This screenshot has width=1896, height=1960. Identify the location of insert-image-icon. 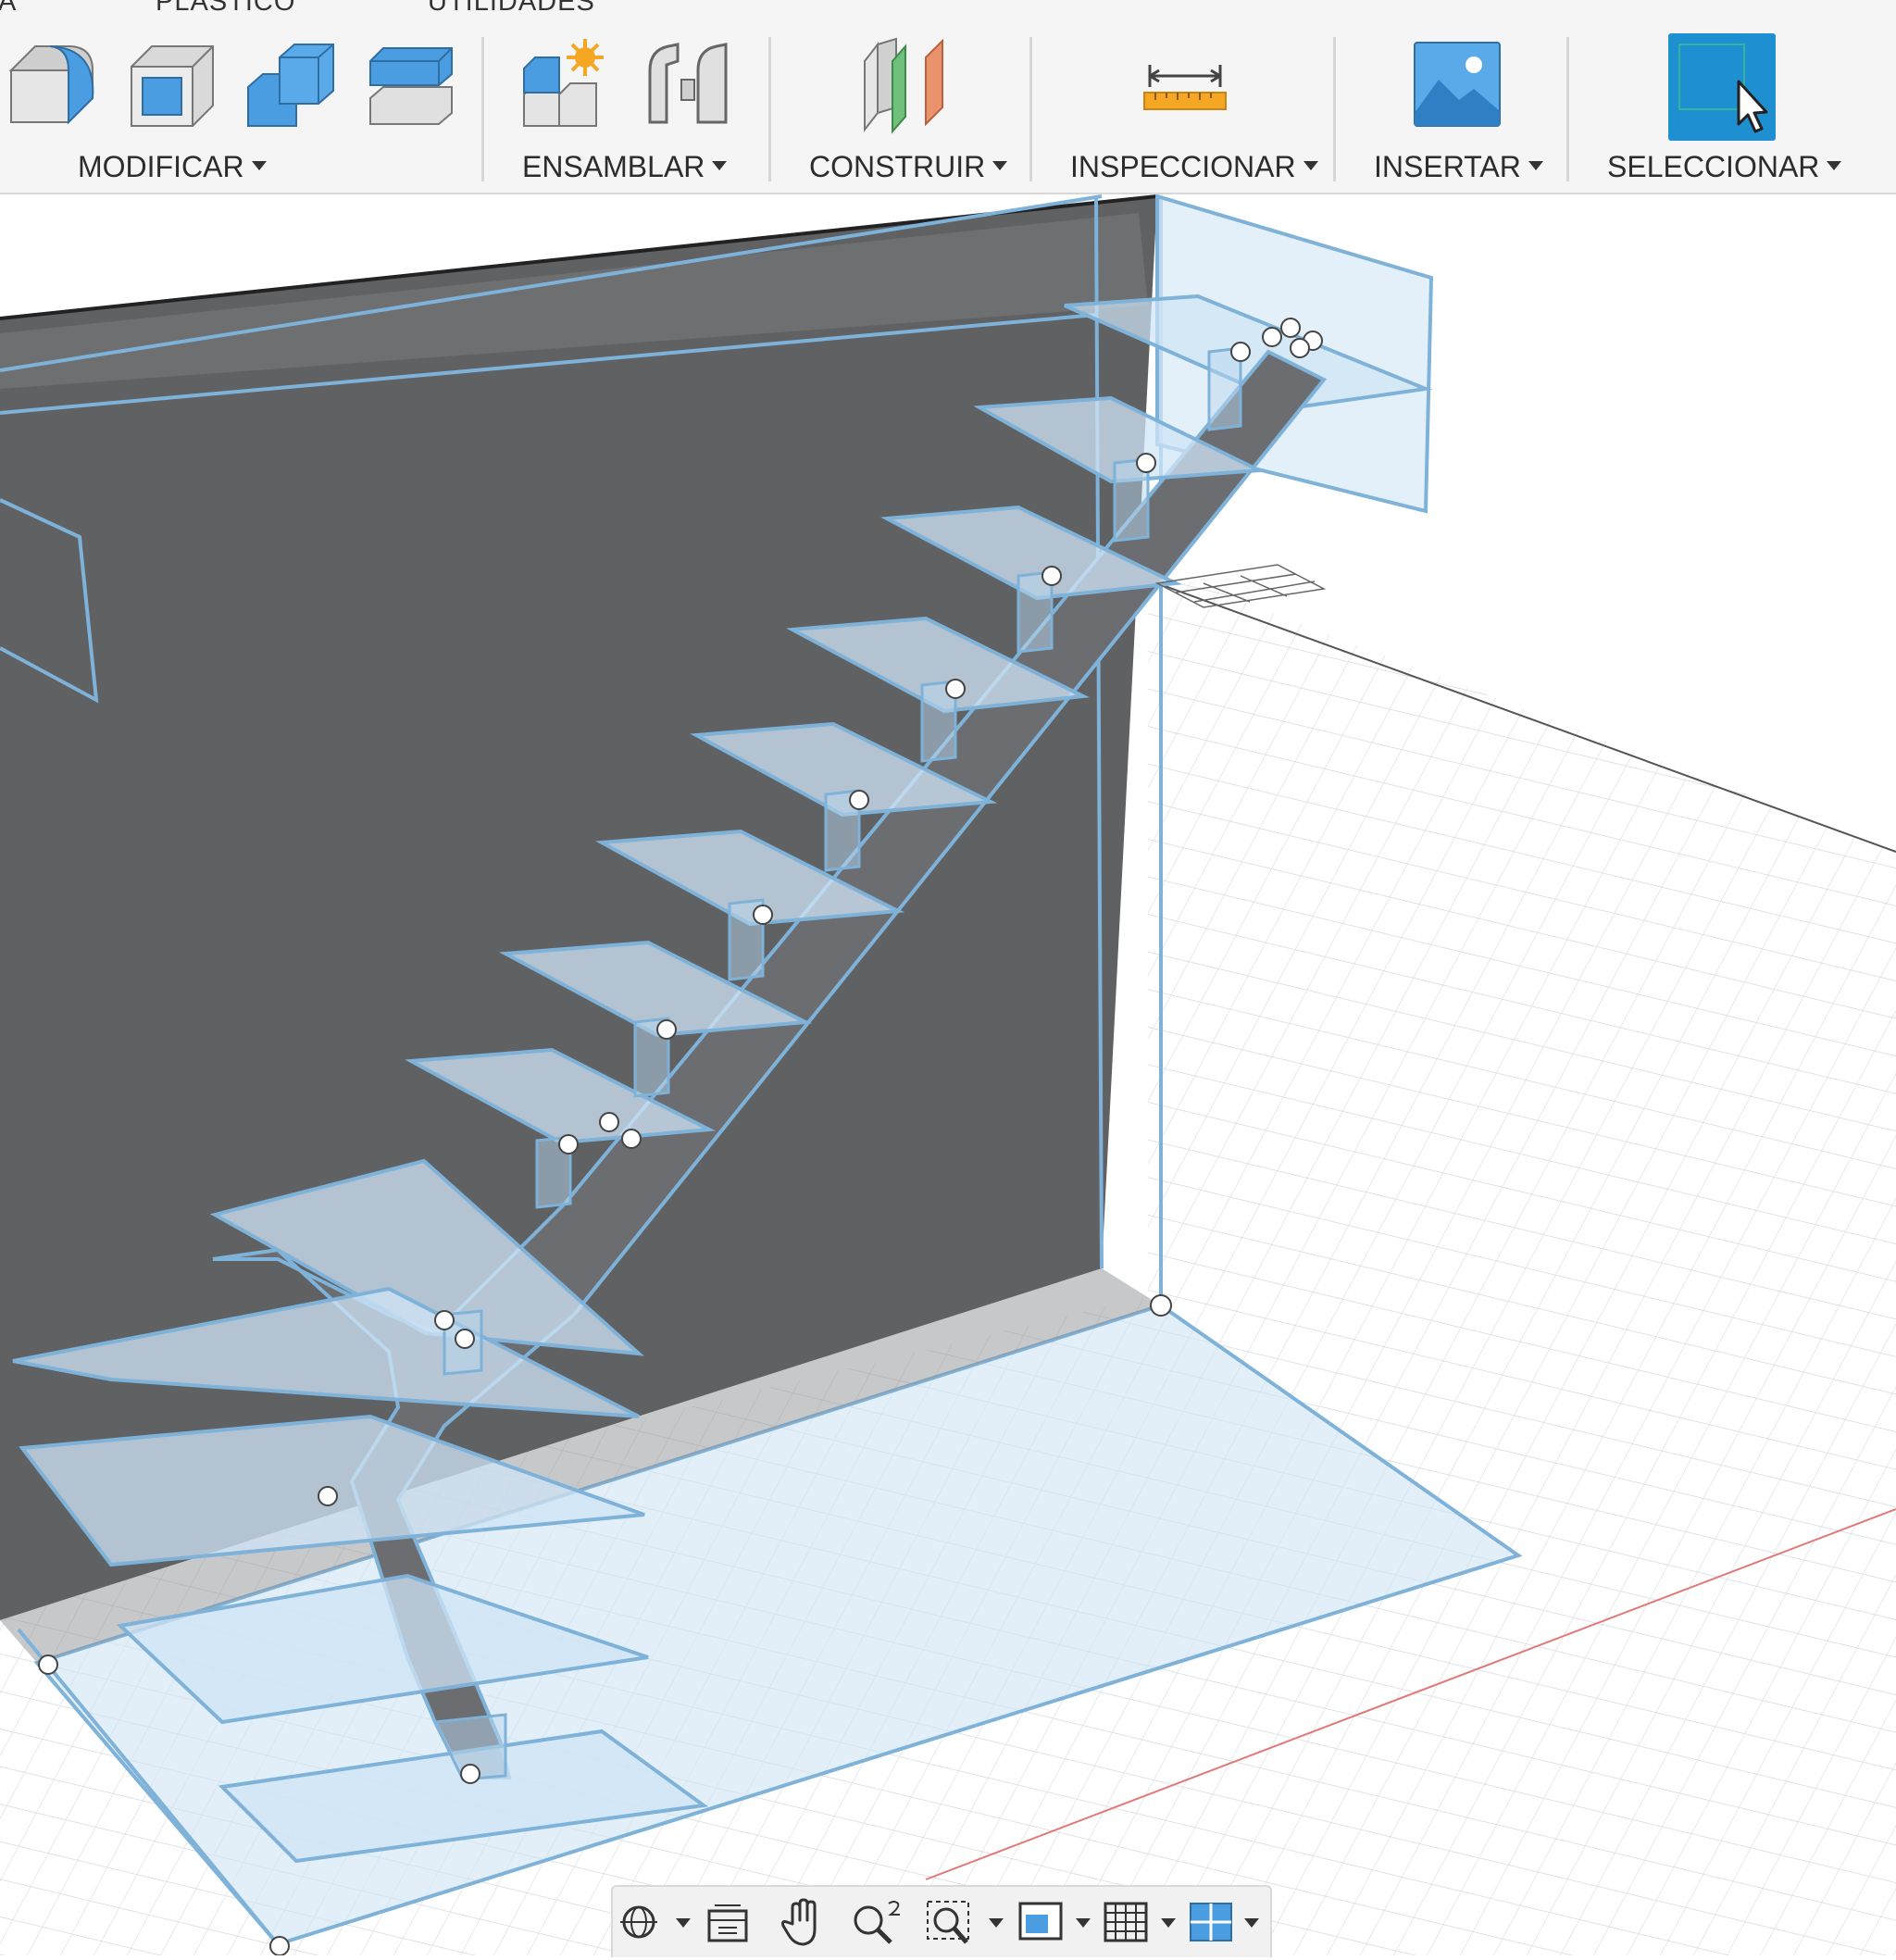
(1457, 84).